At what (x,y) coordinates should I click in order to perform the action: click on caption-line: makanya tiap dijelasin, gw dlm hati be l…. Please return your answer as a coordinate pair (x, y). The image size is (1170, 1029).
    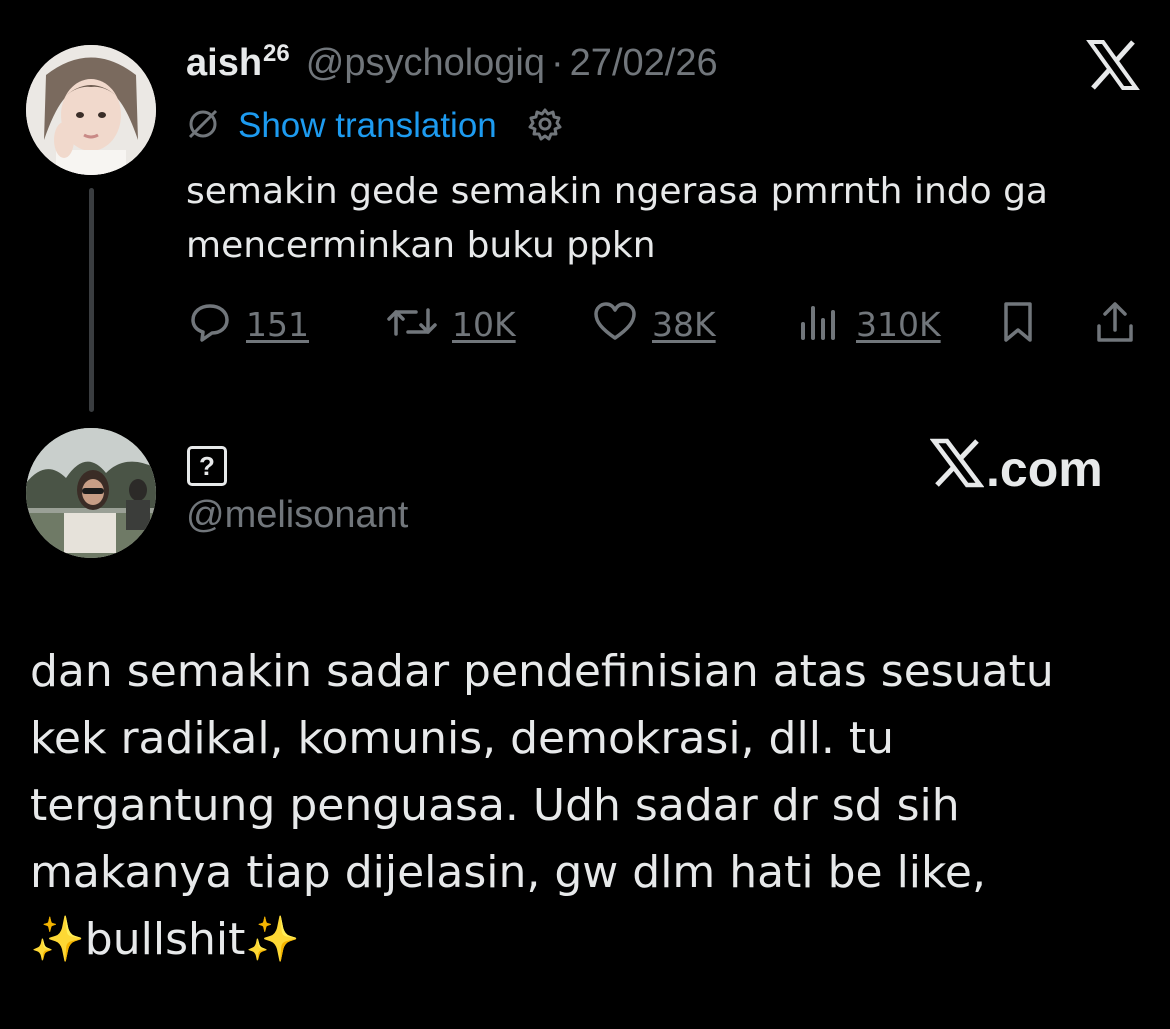
    Looking at the image, I should click on (508, 872).